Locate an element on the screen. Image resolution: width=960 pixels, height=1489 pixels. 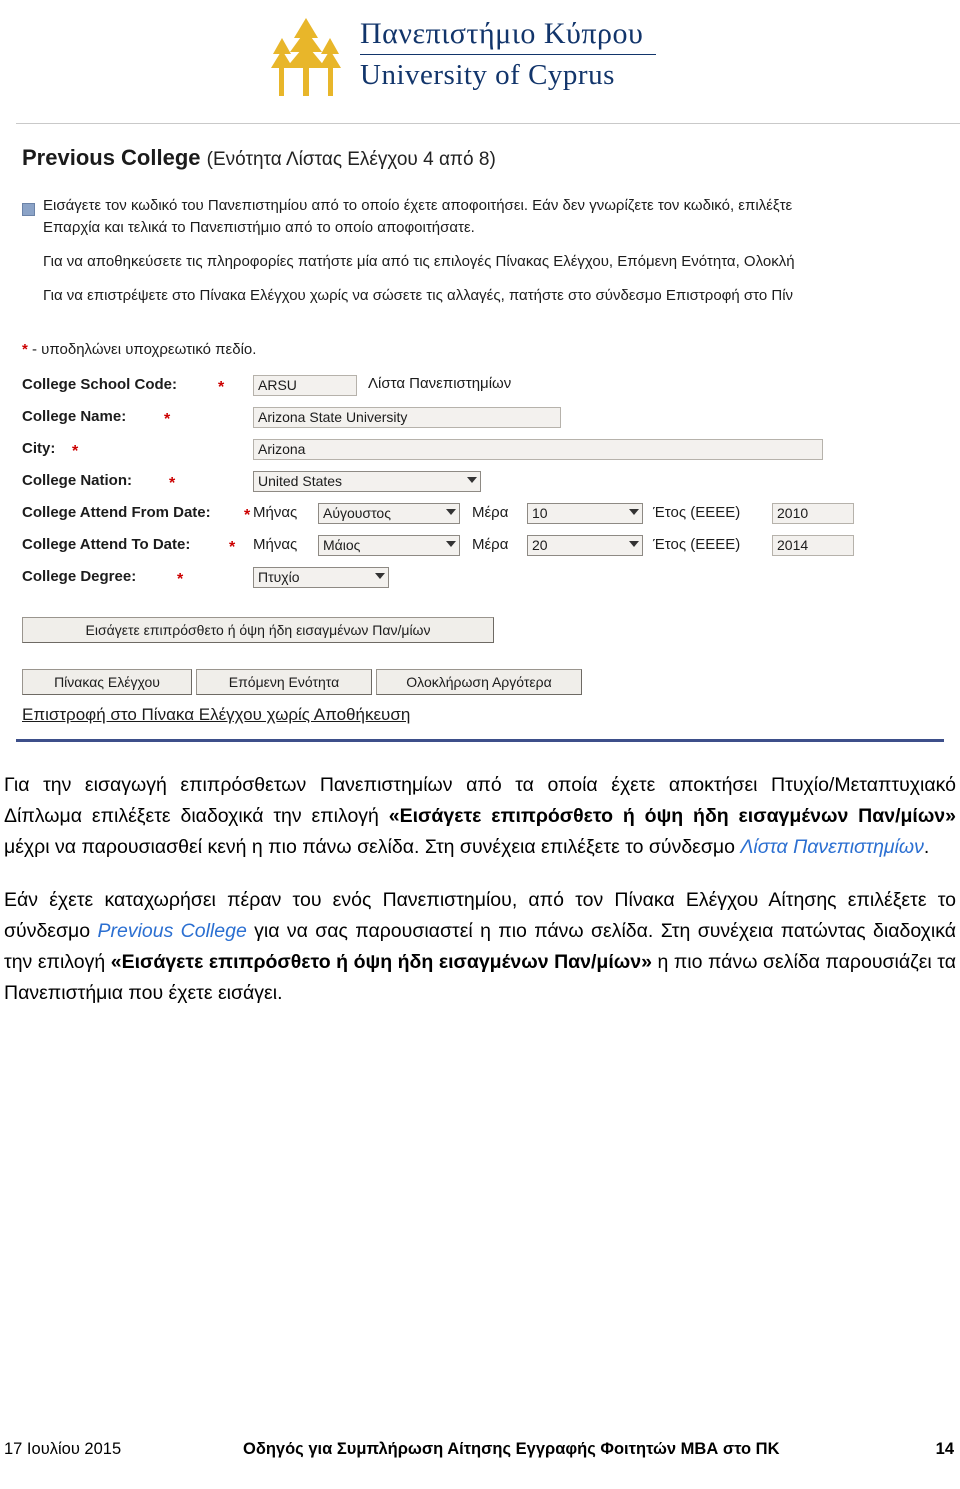
dashboard-button: Πίνακας Ελέγχου is located at coordinates (107, 682).